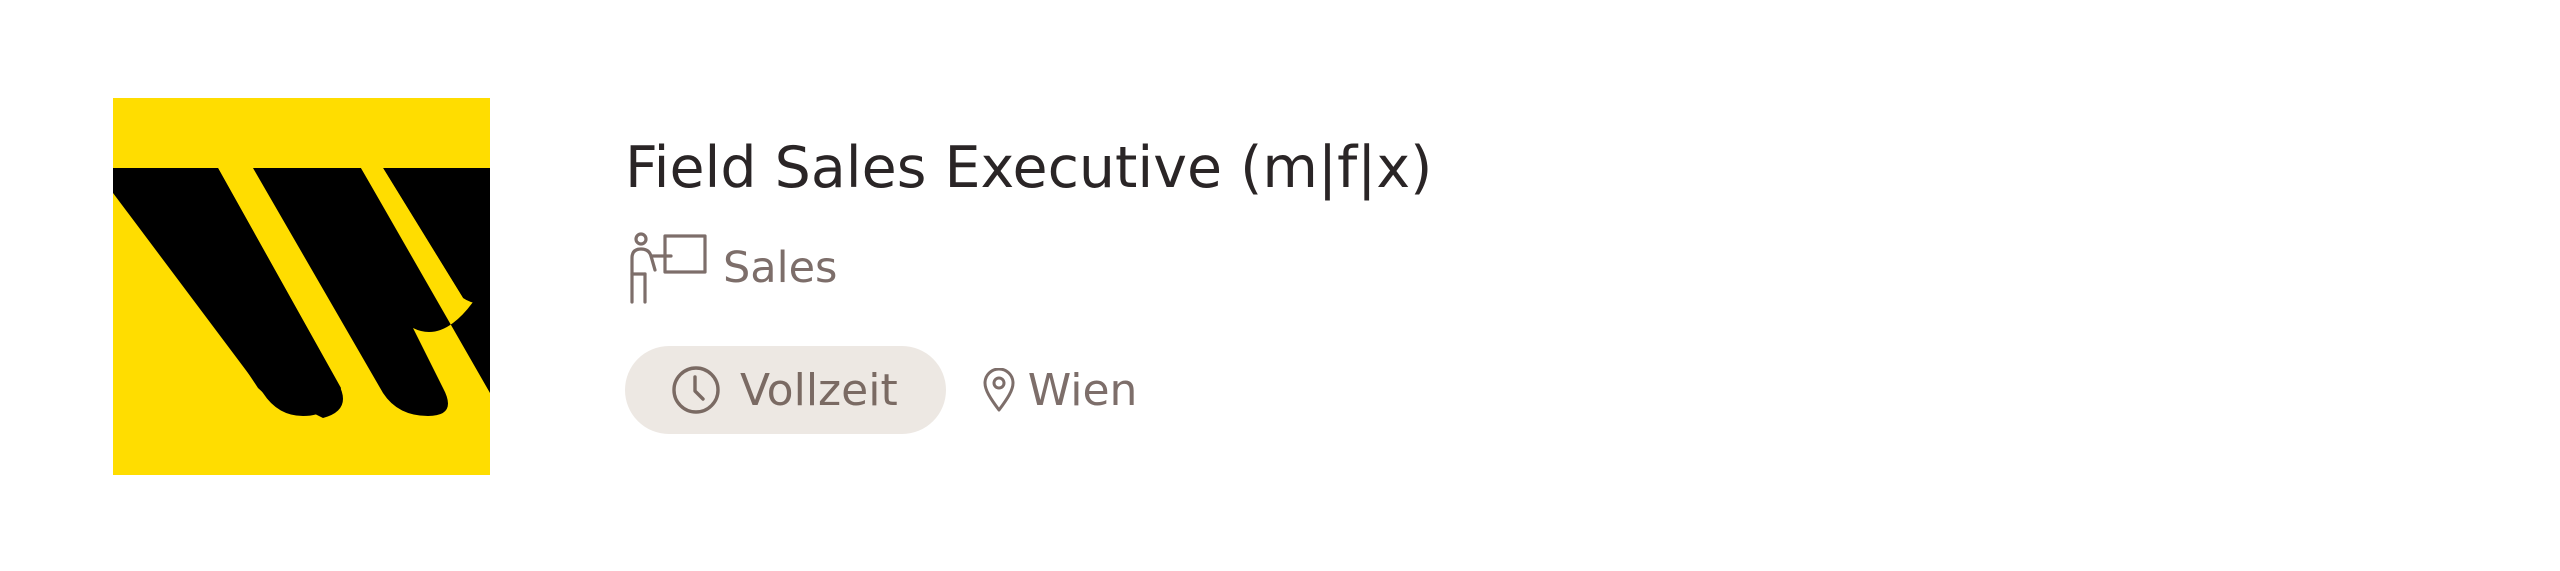  I want to click on company-logo-mark, so click(301, 286).